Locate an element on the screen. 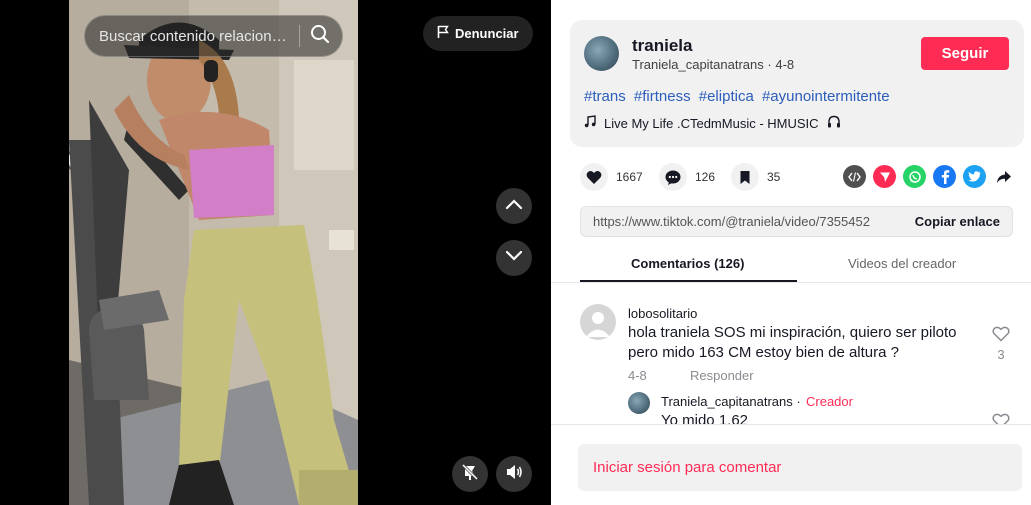 The image size is (1031, 505). reply-username-link: Traniela_capitanatrans is located at coordinates (727, 401).